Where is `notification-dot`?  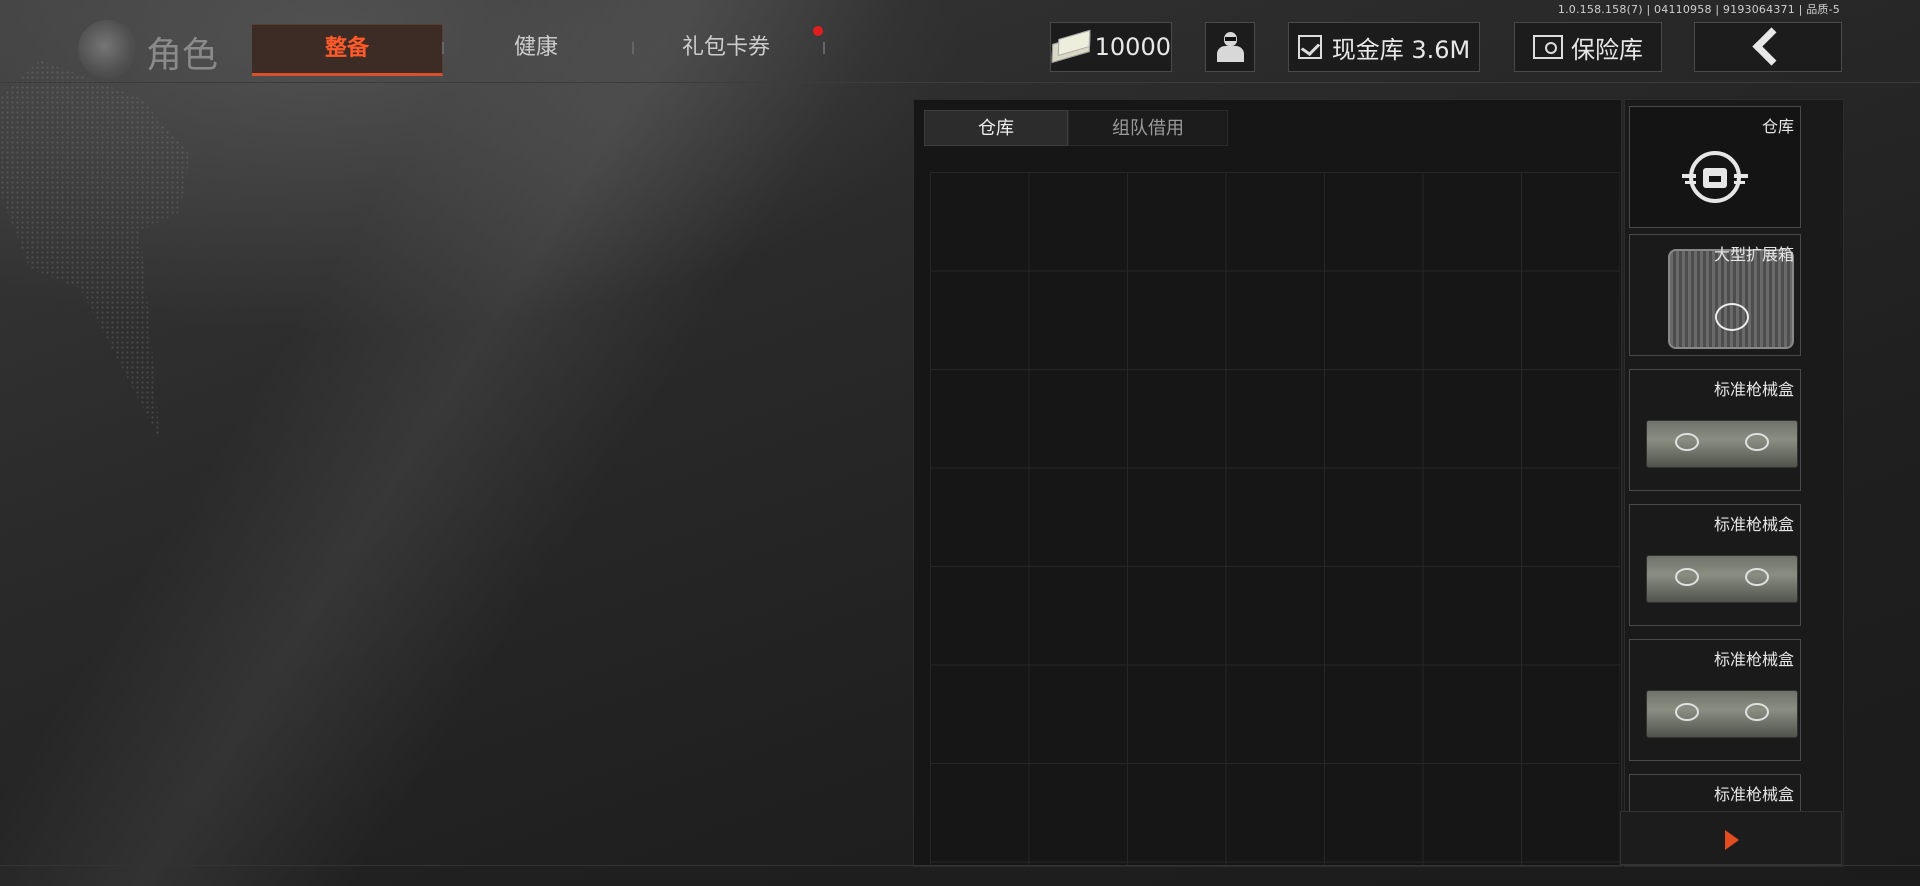 notification-dot is located at coordinates (818, 31).